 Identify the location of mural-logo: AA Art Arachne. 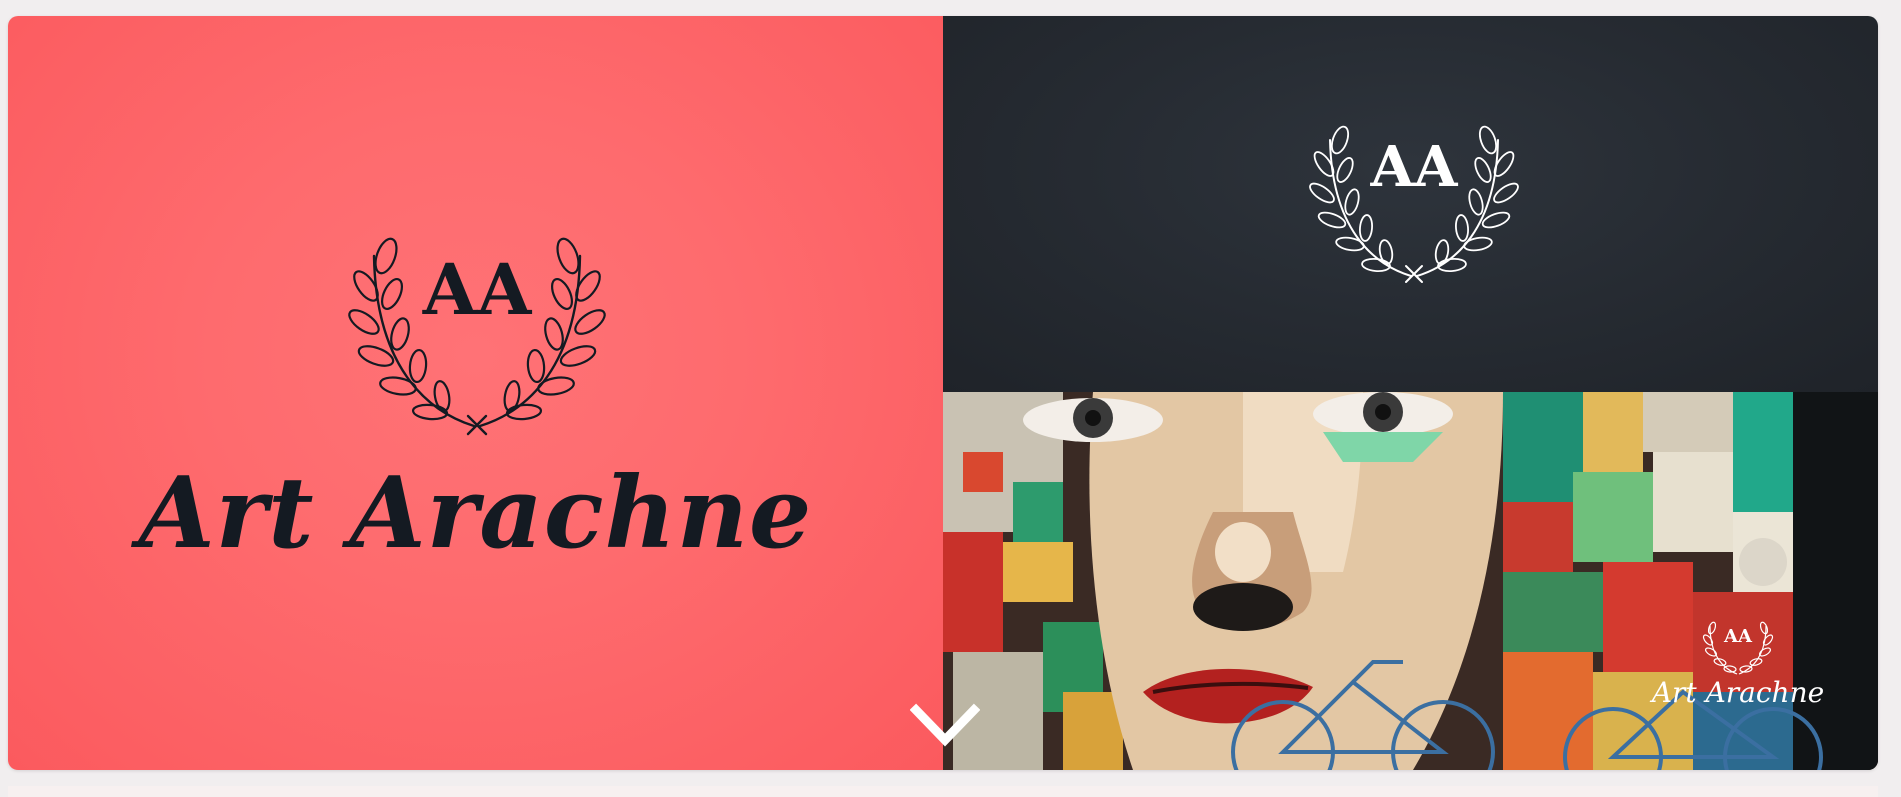
(1738, 675).